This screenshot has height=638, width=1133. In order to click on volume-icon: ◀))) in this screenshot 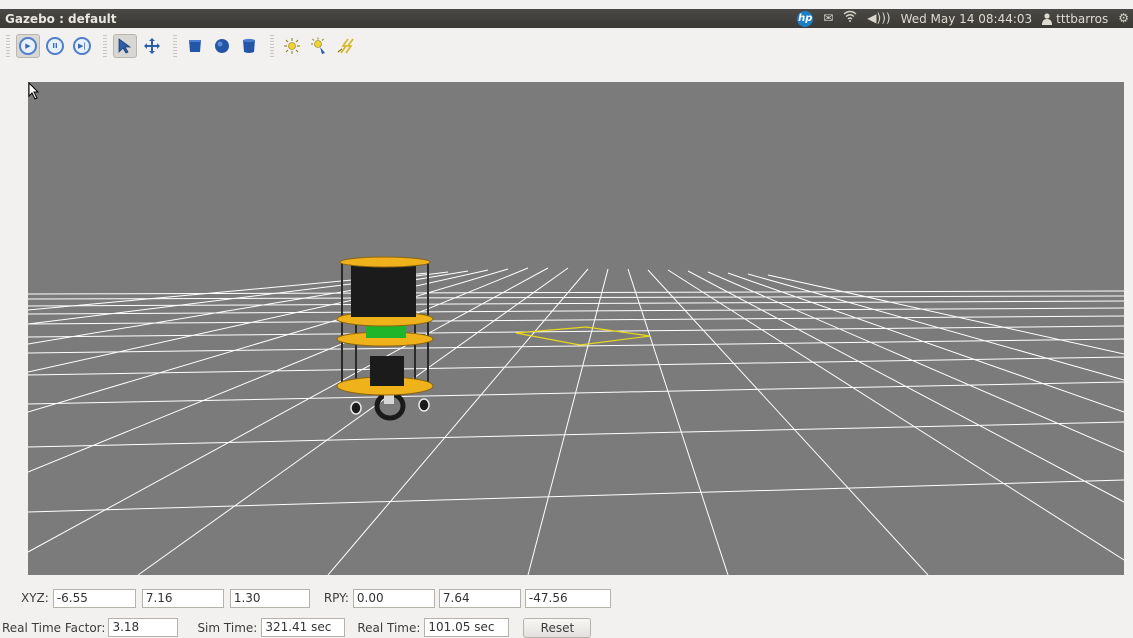, I will do `click(878, 18)`.